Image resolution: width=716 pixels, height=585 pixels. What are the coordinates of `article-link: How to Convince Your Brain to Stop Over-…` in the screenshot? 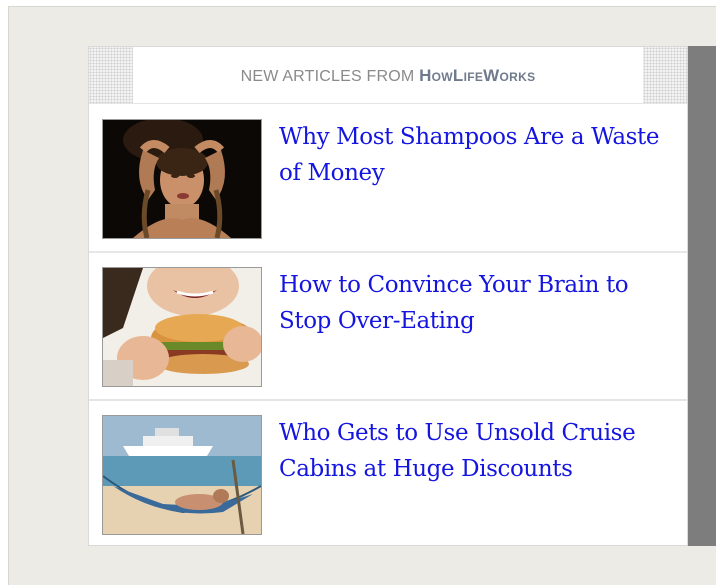 It's located at (479, 303).